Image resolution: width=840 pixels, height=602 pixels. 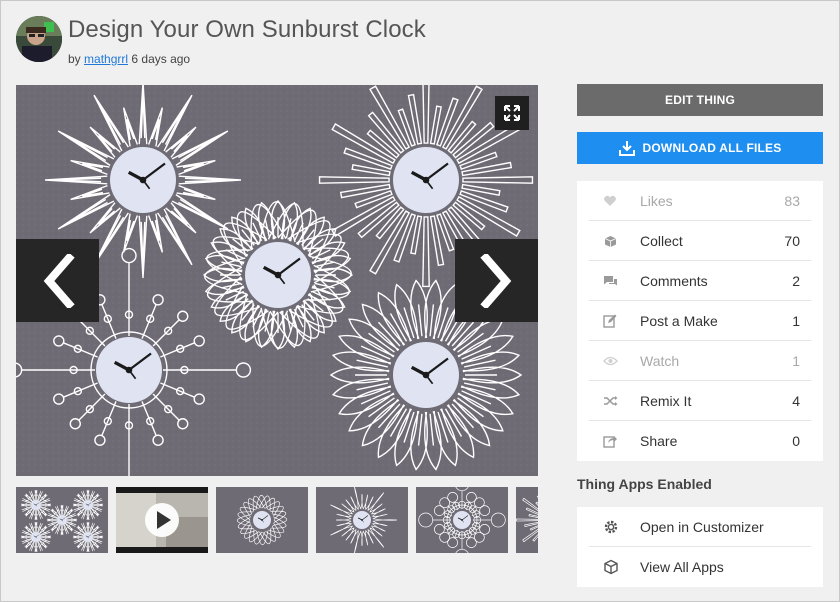 I want to click on download-all-files-button: DOWNLOAD ALL FILES, so click(x=700, y=148).